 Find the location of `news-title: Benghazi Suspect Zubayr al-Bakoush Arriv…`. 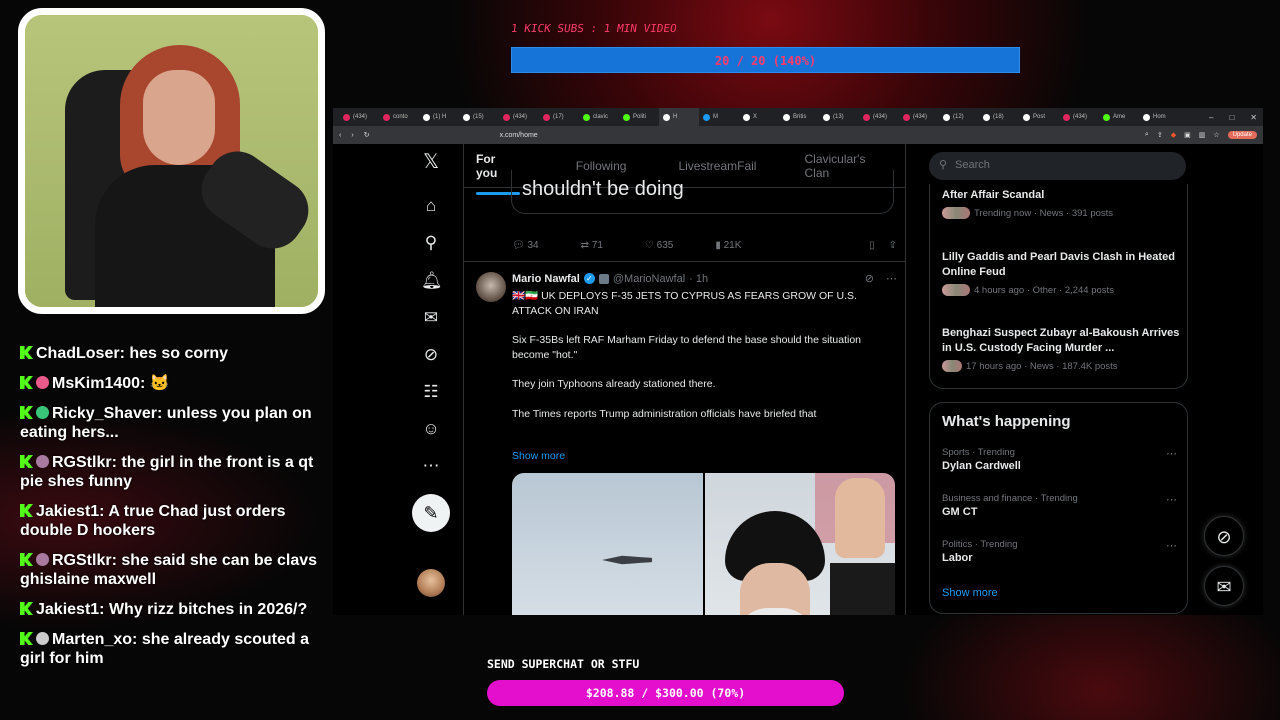

news-title: Benghazi Suspect Zubayr al-Bakoush Arriv… is located at coordinates (1061, 340).